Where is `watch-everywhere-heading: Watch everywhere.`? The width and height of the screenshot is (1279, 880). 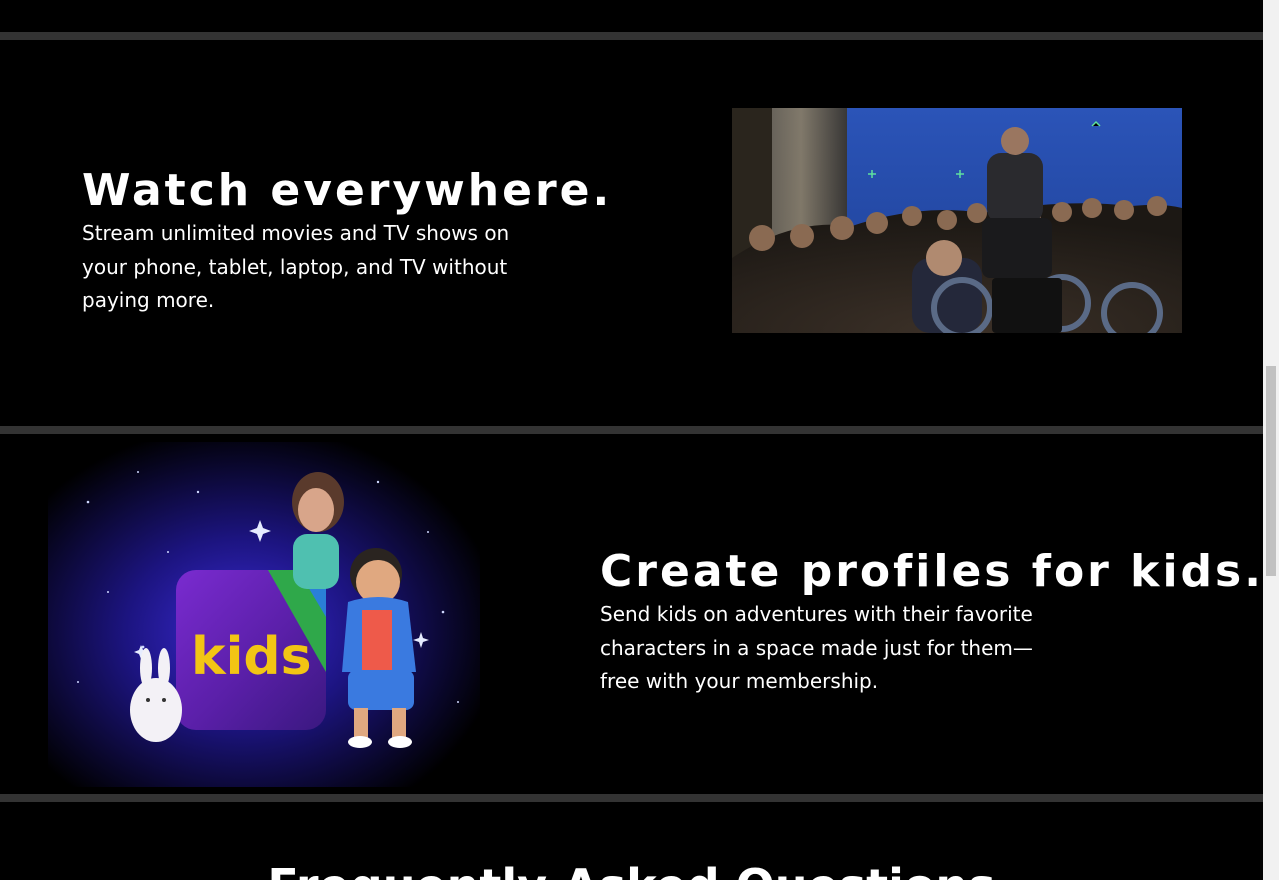 watch-everywhere-heading: Watch everywhere. is located at coordinates (347, 190).